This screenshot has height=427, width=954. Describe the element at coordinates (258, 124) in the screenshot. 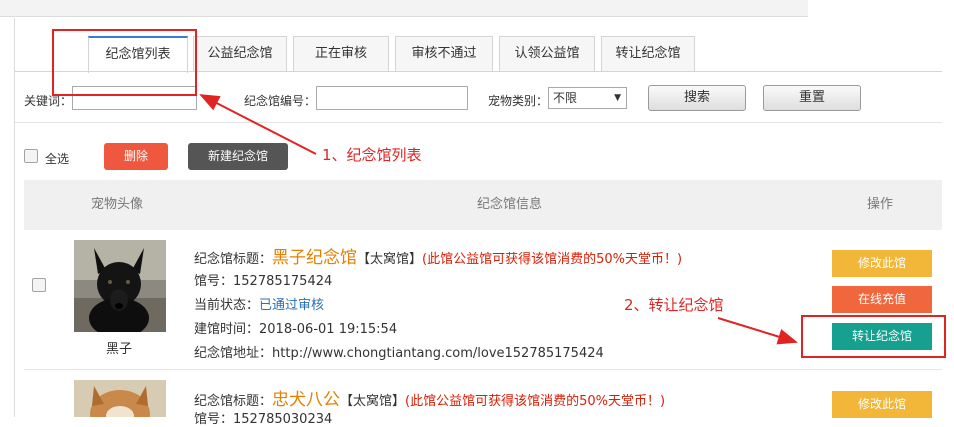

I see `arrow-to-list-tab` at that location.